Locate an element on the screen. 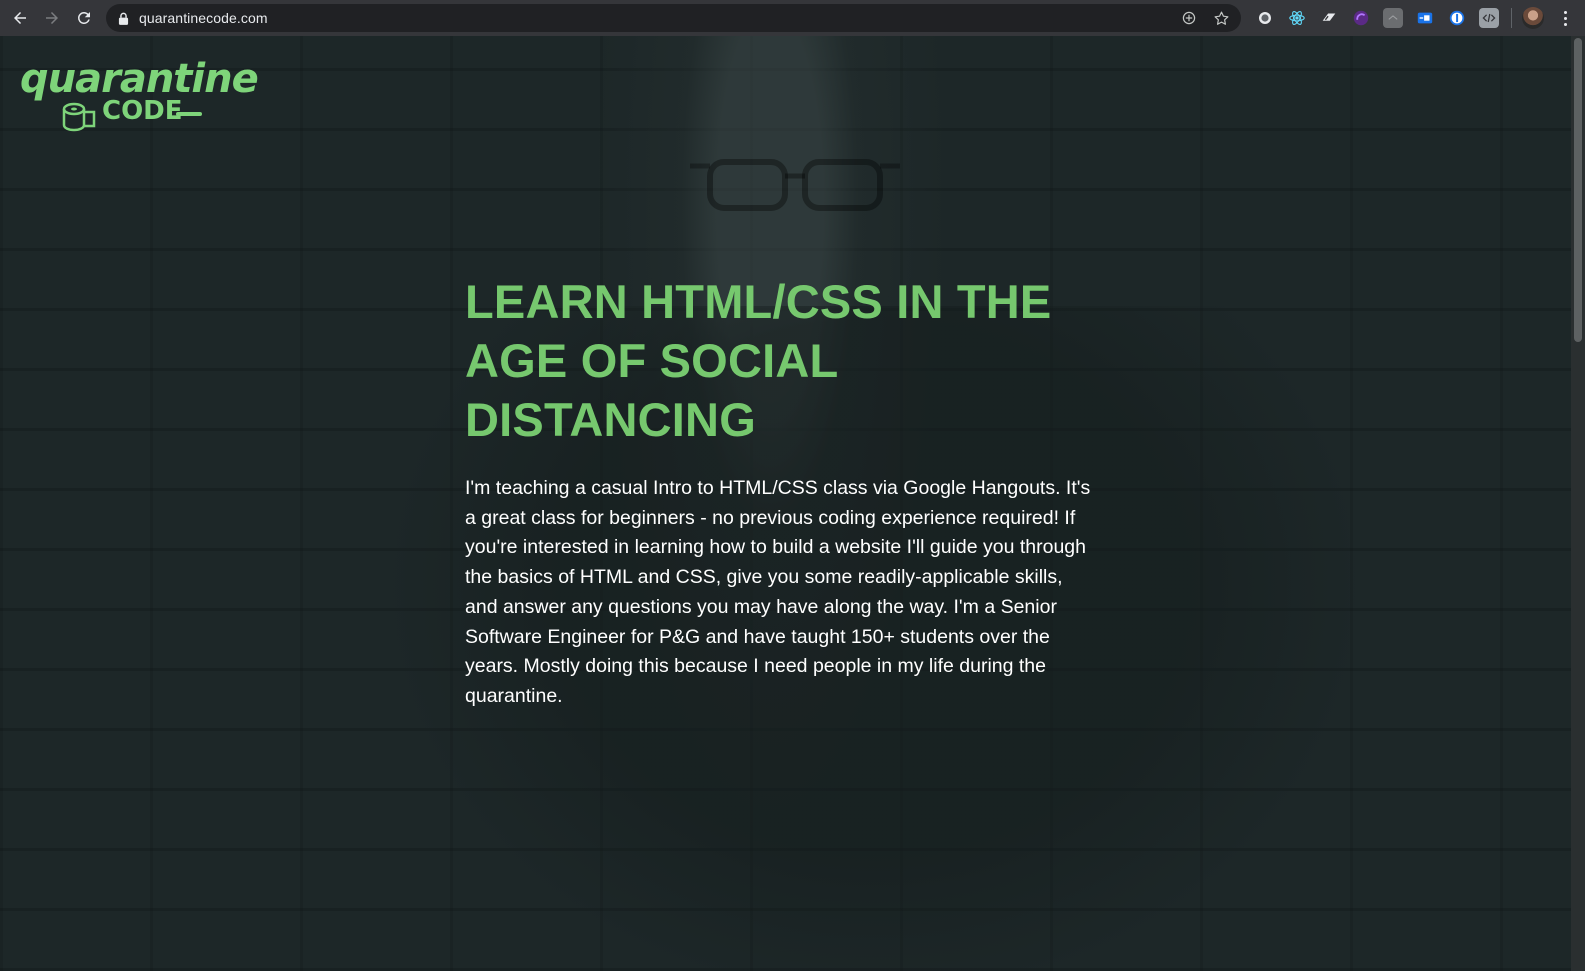  purple-extension-icon is located at coordinates (1361, 18).